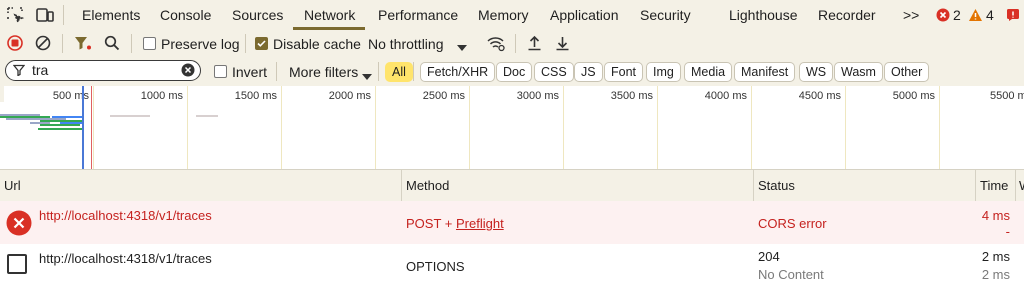 The height and width of the screenshot is (284, 1024). What do you see at coordinates (990, 15) in the screenshot?
I see `warning-count: 4` at bounding box center [990, 15].